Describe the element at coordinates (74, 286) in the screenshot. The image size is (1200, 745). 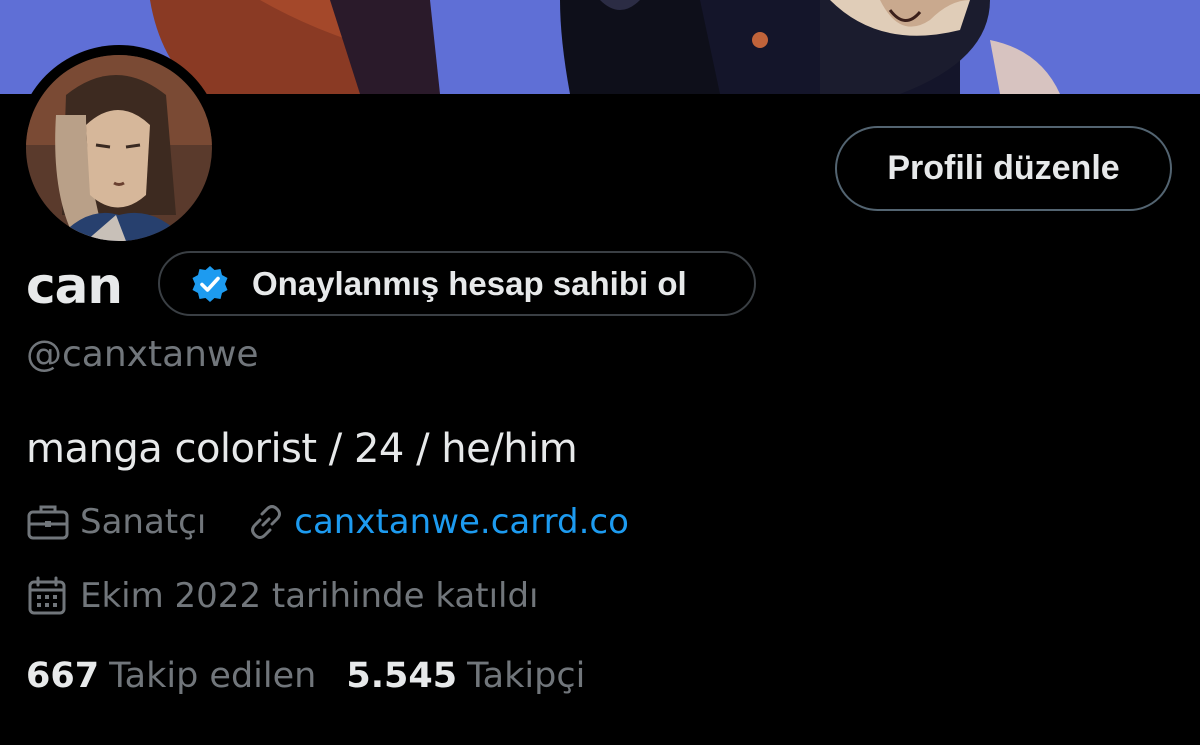
I see `display-name: can` at that location.